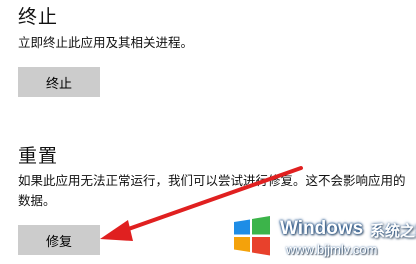 The image size is (416, 264). What do you see at coordinates (38, 17) in the screenshot?
I see `terminate-heading: 终止` at bounding box center [38, 17].